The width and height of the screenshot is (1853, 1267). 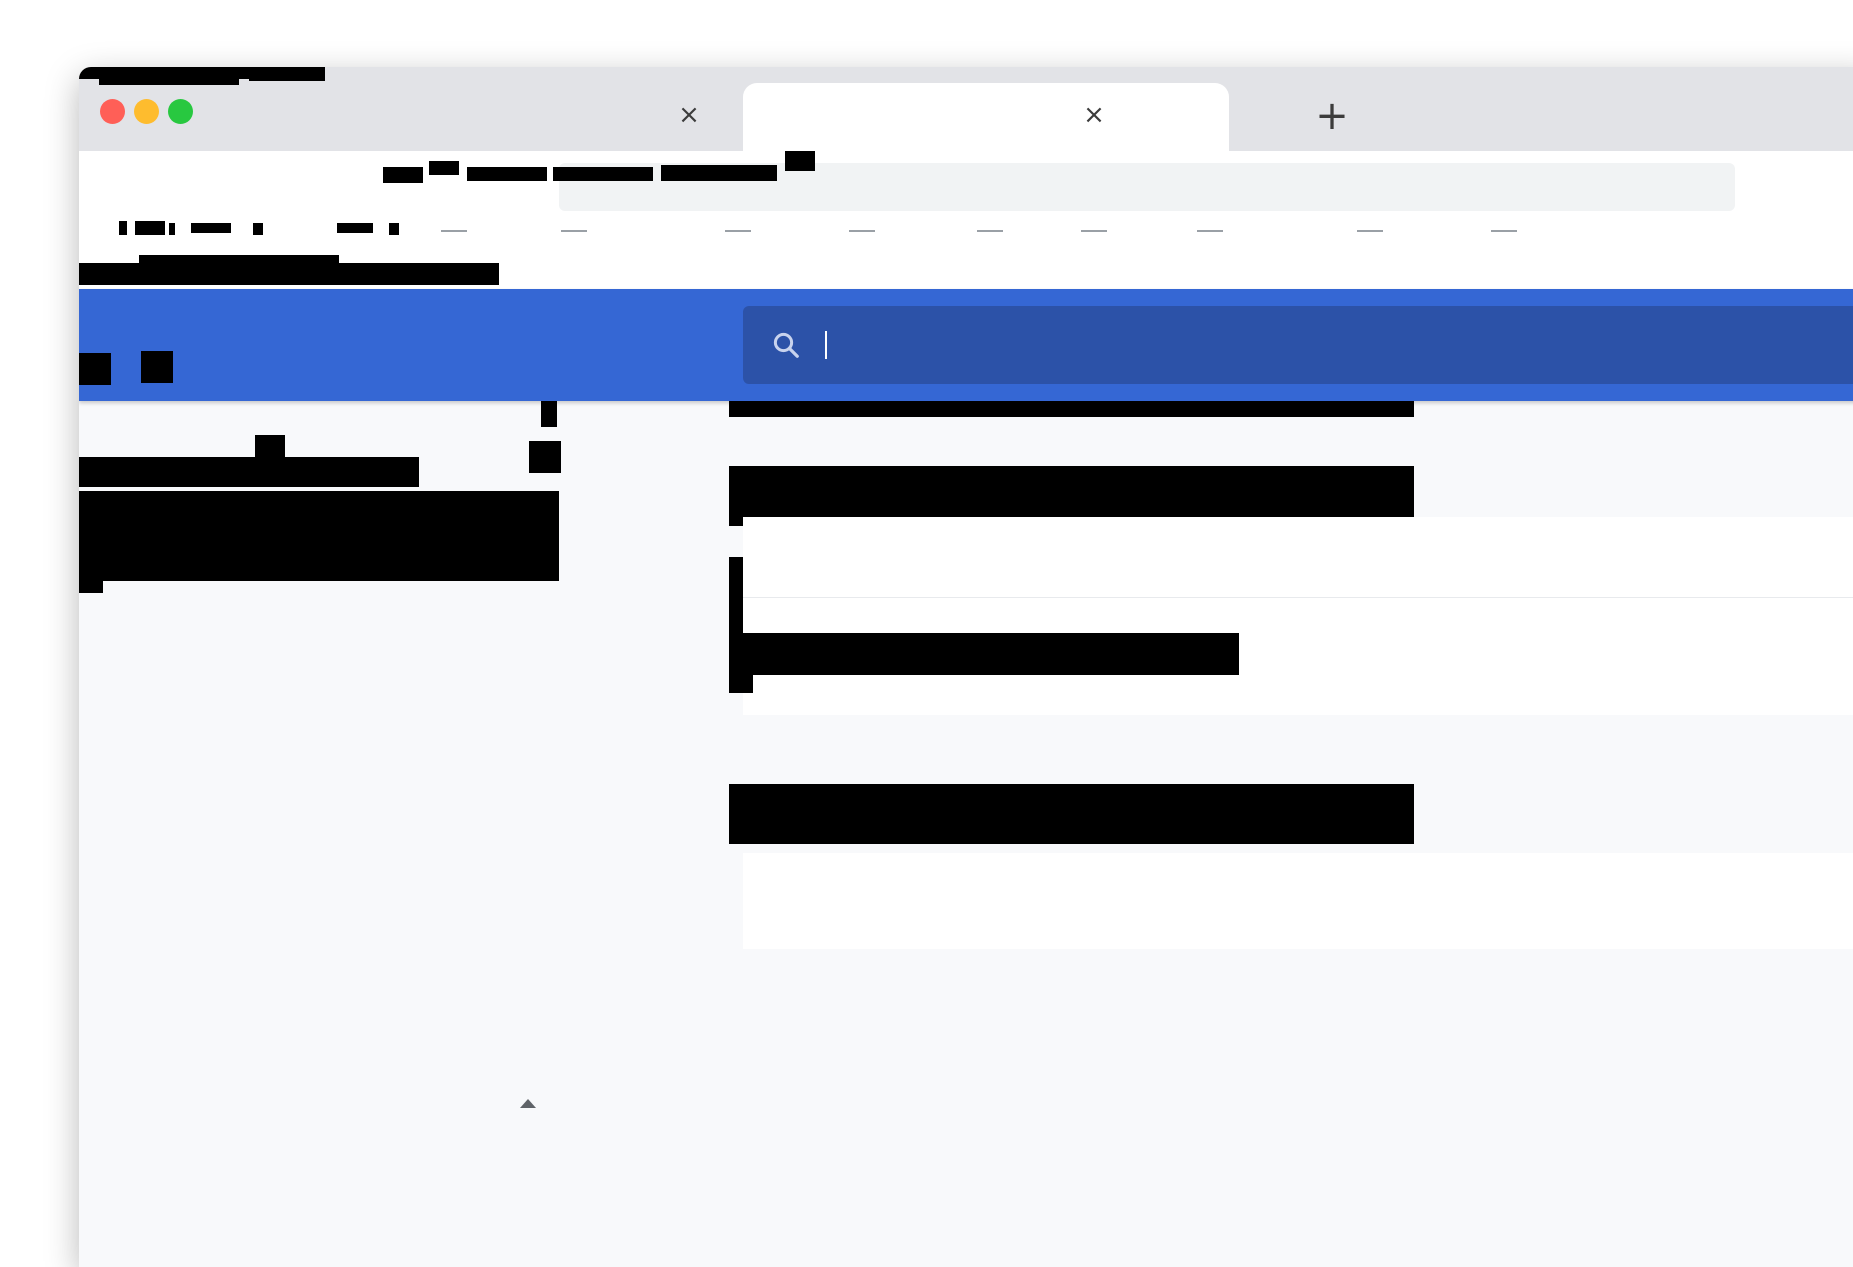 I want to click on search-box, so click(x=1298, y=345).